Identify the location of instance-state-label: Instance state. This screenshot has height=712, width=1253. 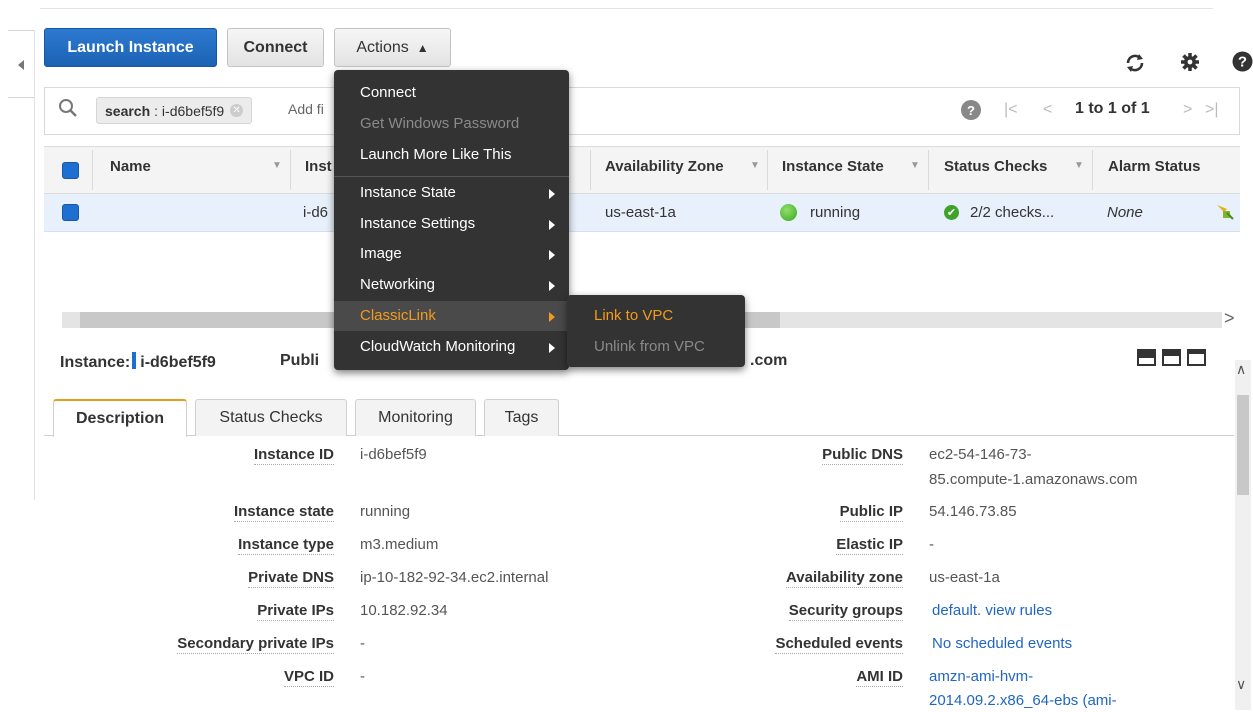
(283, 512).